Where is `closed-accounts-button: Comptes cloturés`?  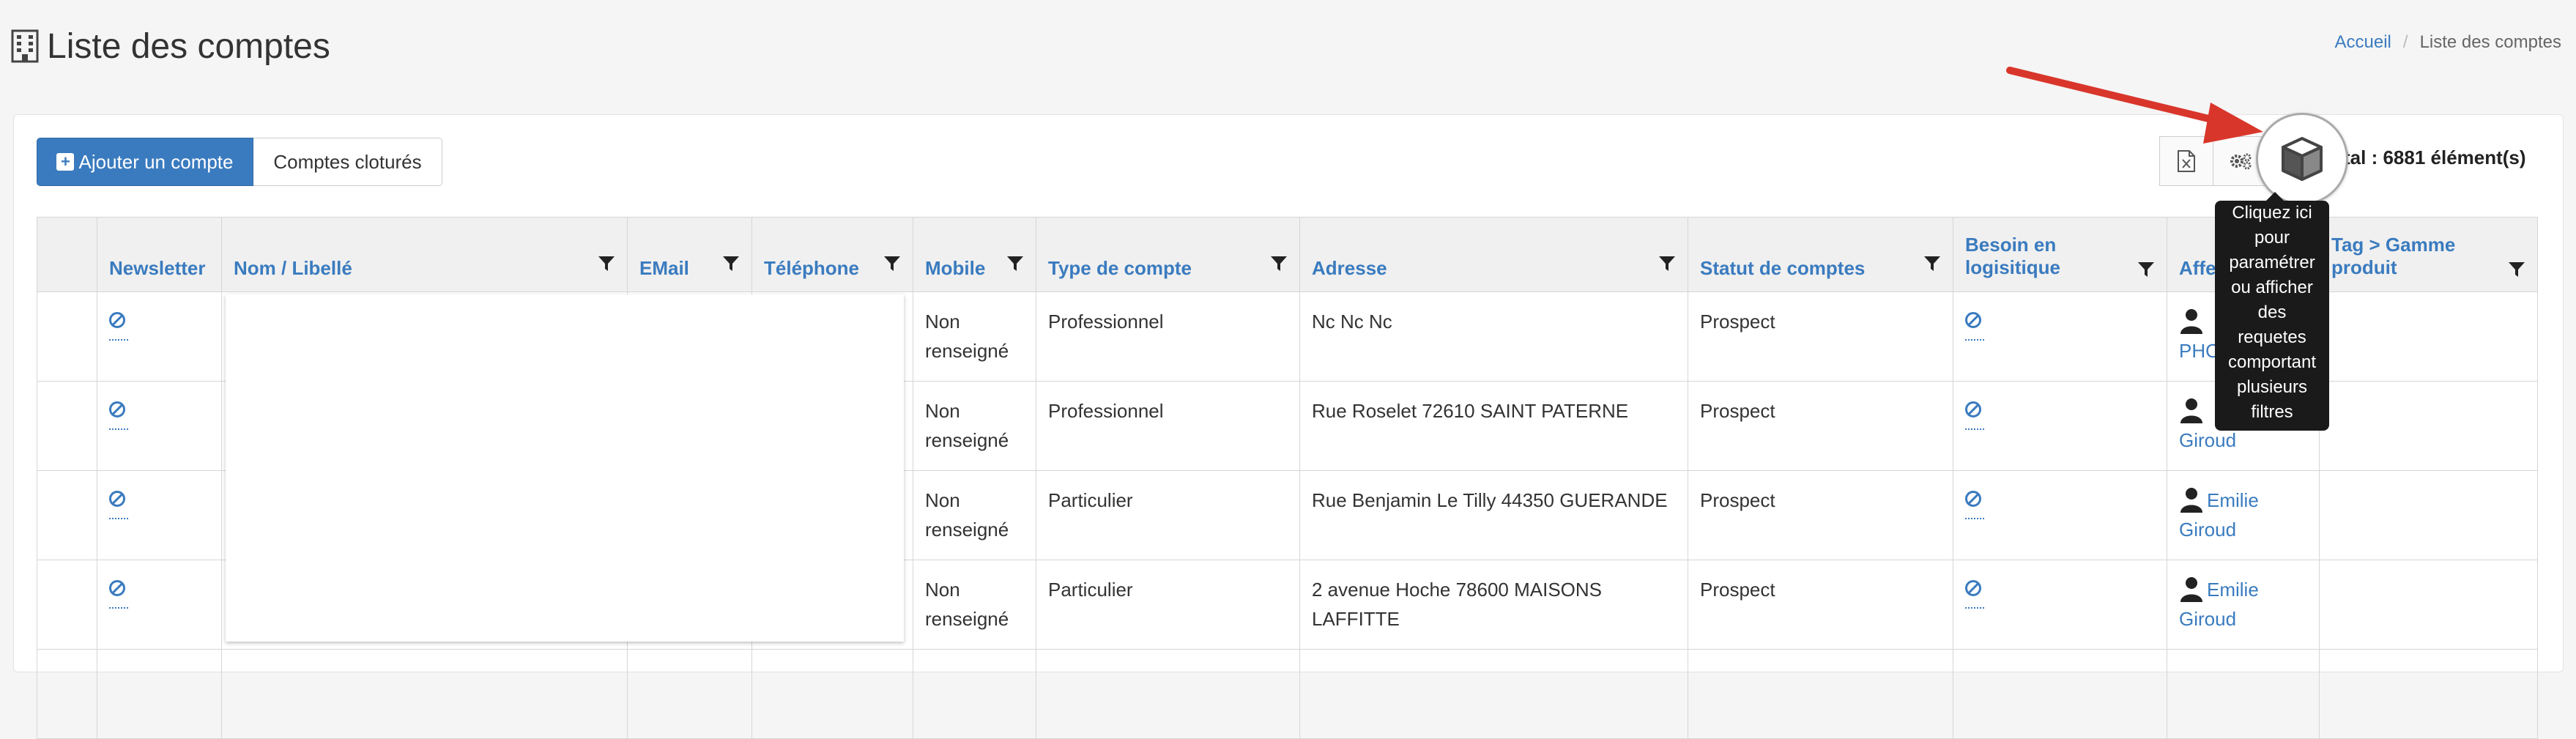 closed-accounts-button: Comptes cloturés is located at coordinates (347, 162).